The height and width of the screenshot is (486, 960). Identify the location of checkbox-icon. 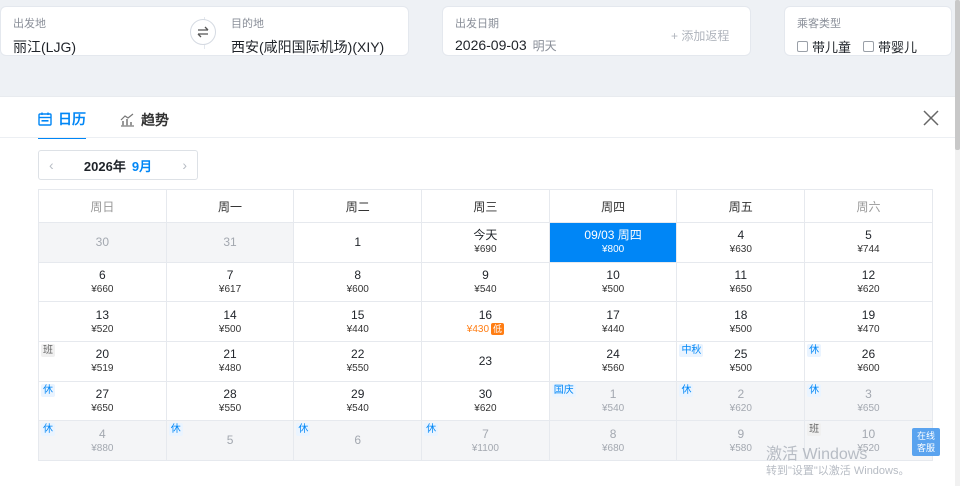
(802, 46).